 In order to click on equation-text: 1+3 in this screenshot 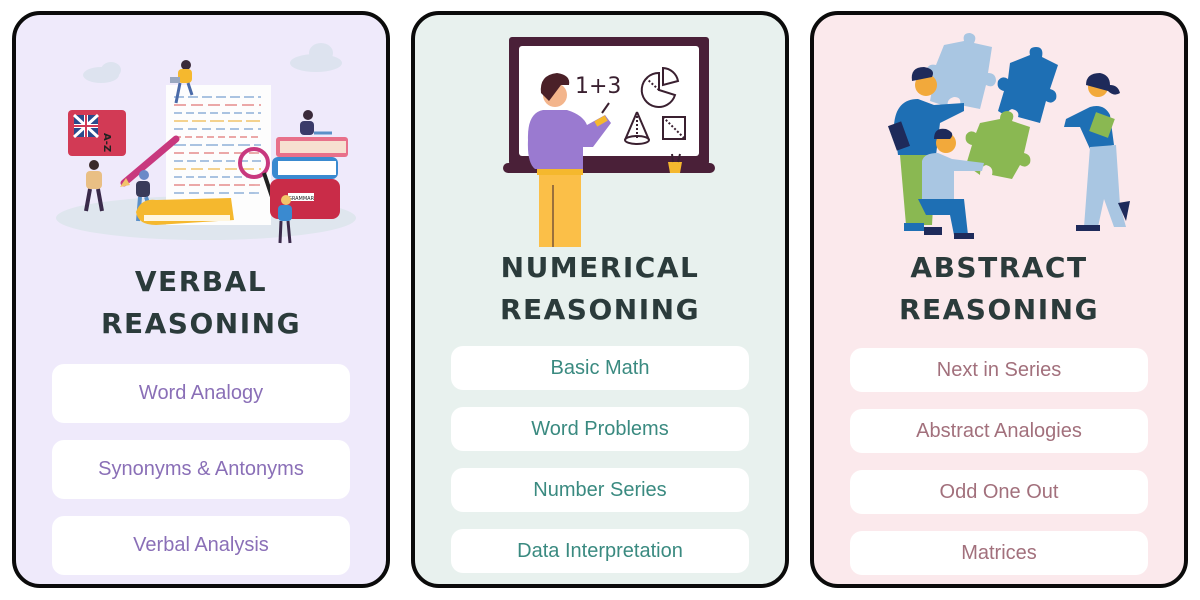, I will do `click(598, 86)`.